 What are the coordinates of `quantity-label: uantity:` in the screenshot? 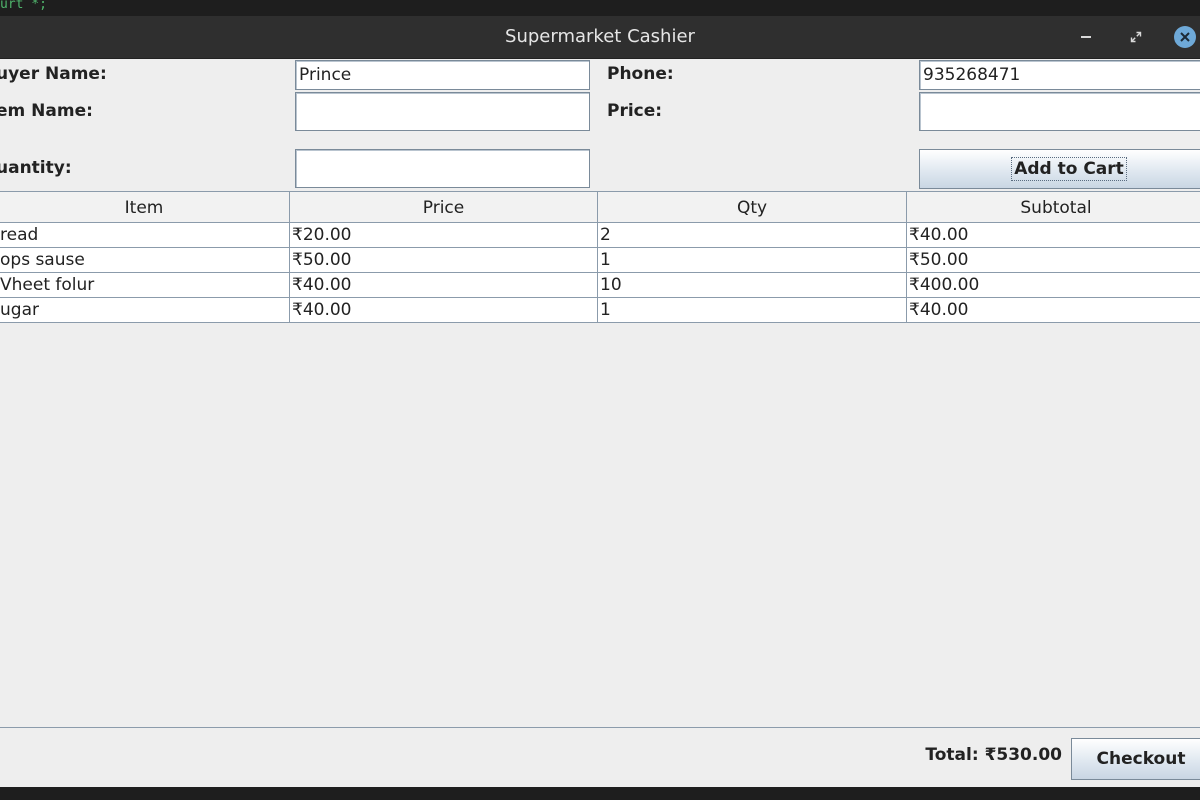 It's located at (36, 168).